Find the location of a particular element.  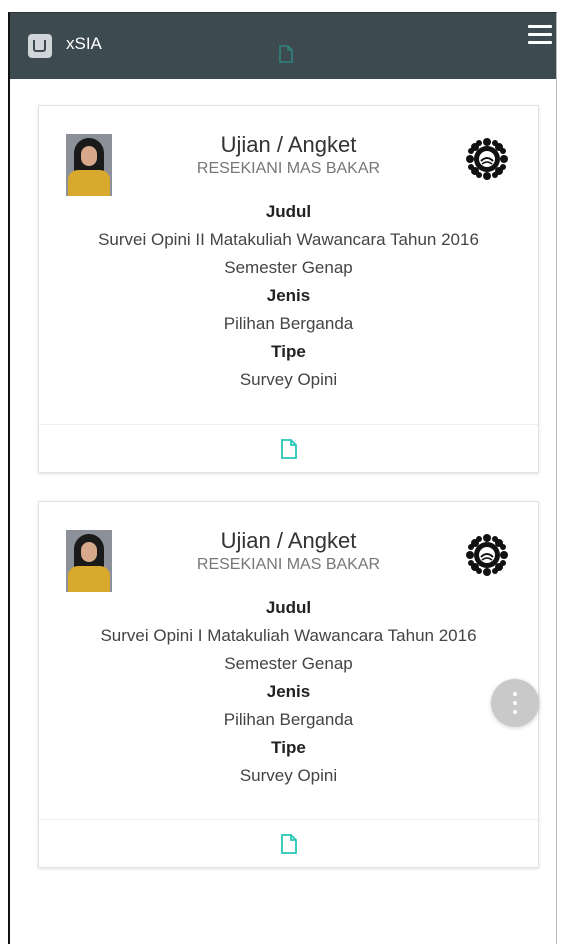

more-options-button is located at coordinates (515, 703).